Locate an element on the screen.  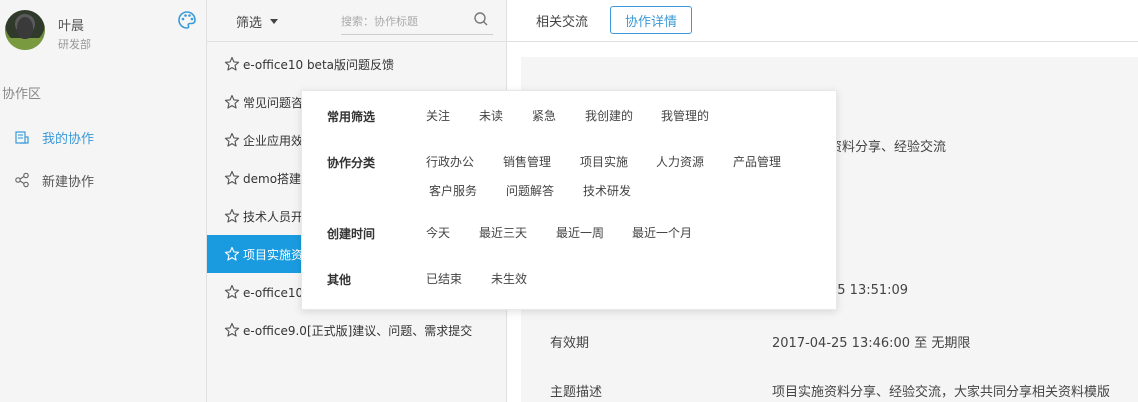
list-item-title: e-office9.0[正式版]建议、问题、需求提交 is located at coordinates (358, 330).